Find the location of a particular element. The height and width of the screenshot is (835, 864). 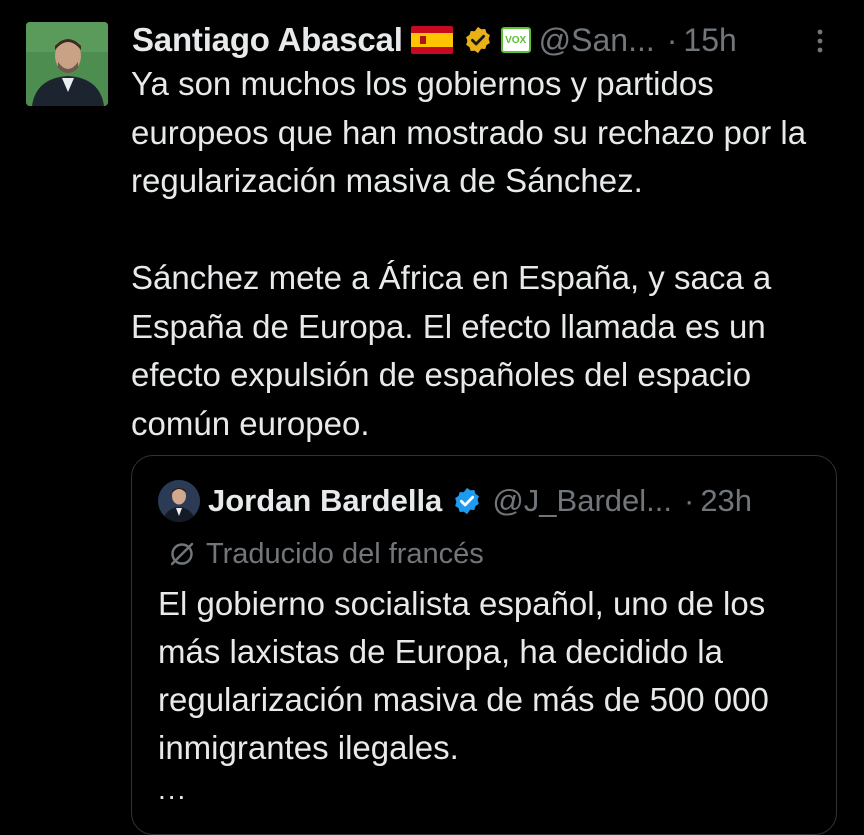

vox-badge: VOX is located at coordinates (515, 40).